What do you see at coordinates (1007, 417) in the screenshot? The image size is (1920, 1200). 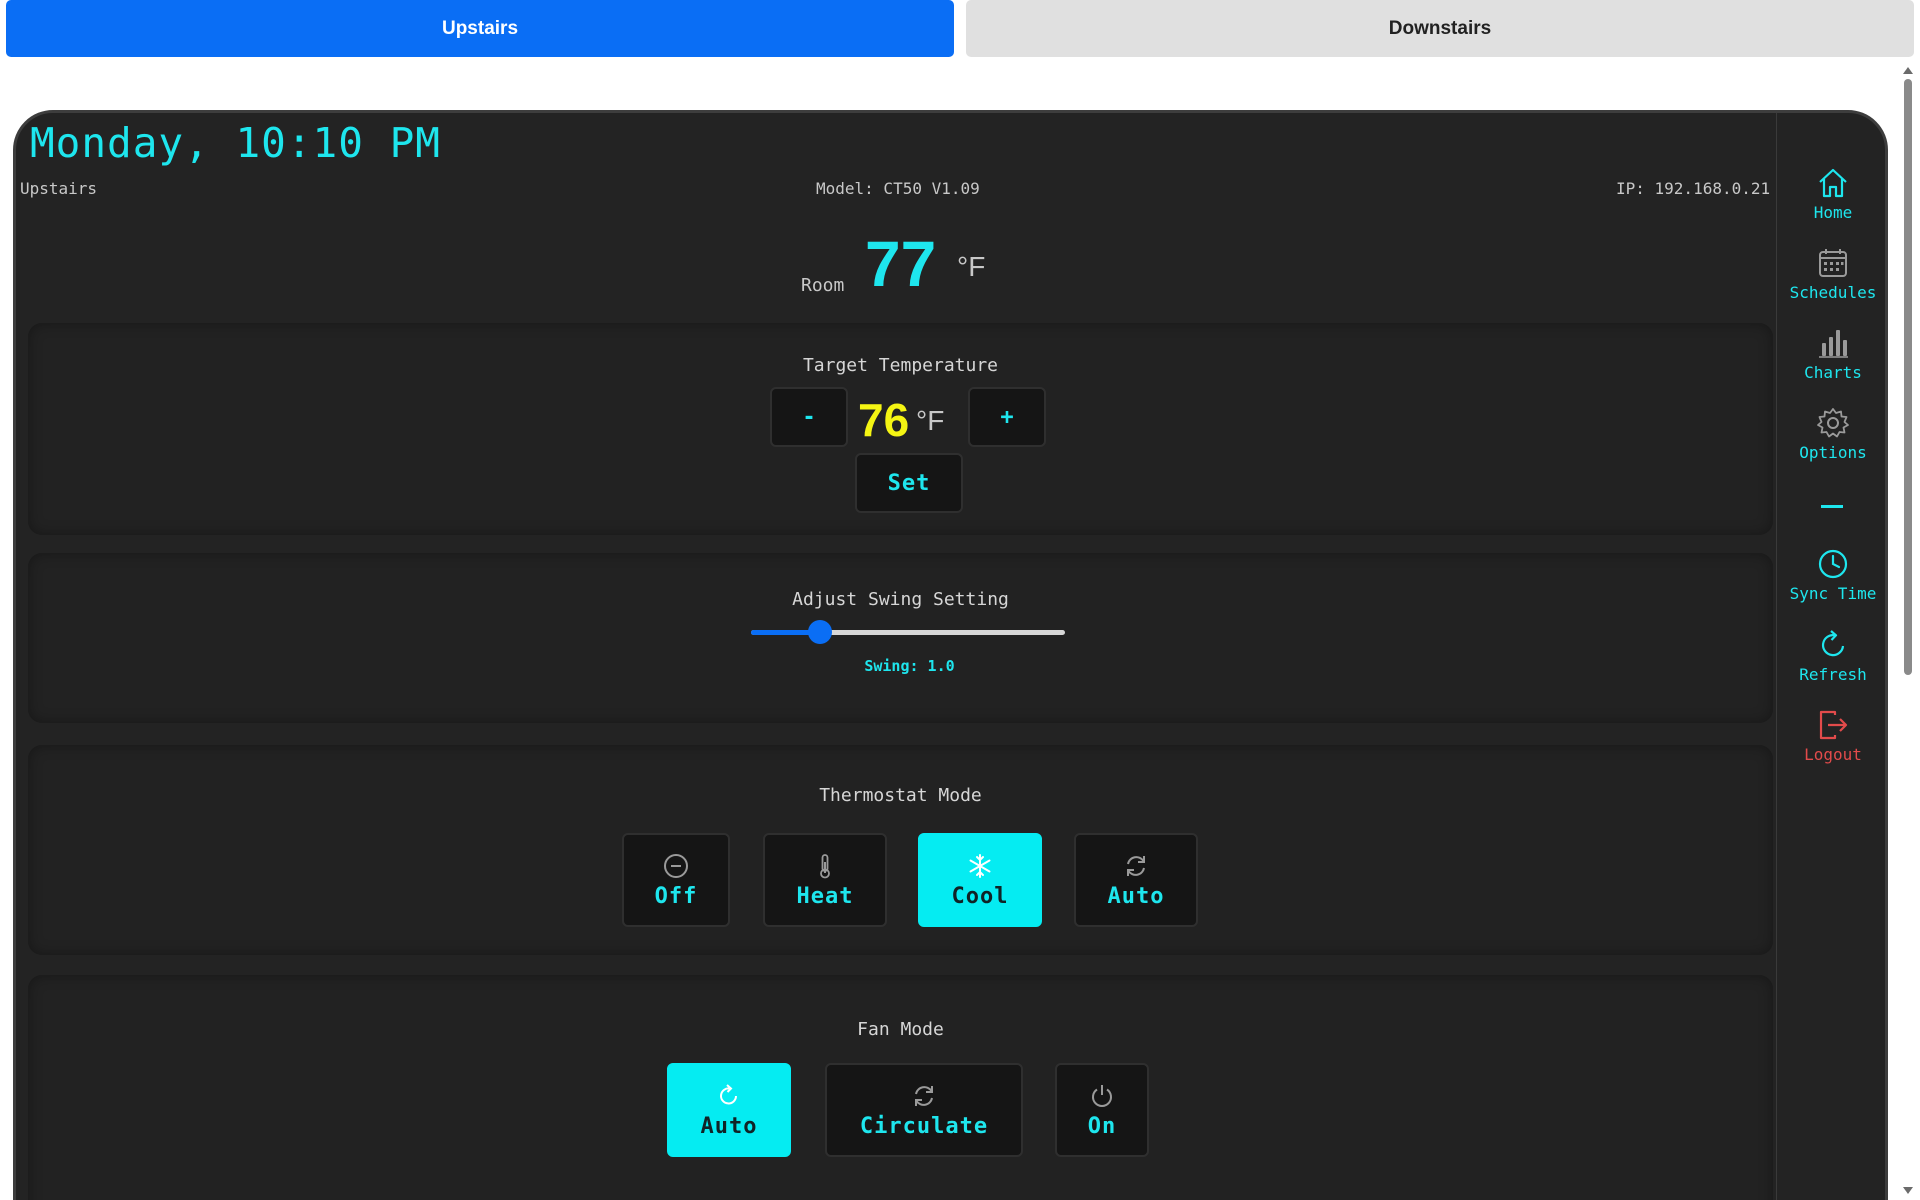 I see `increase-temperature-button: +` at bounding box center [1007, 417].